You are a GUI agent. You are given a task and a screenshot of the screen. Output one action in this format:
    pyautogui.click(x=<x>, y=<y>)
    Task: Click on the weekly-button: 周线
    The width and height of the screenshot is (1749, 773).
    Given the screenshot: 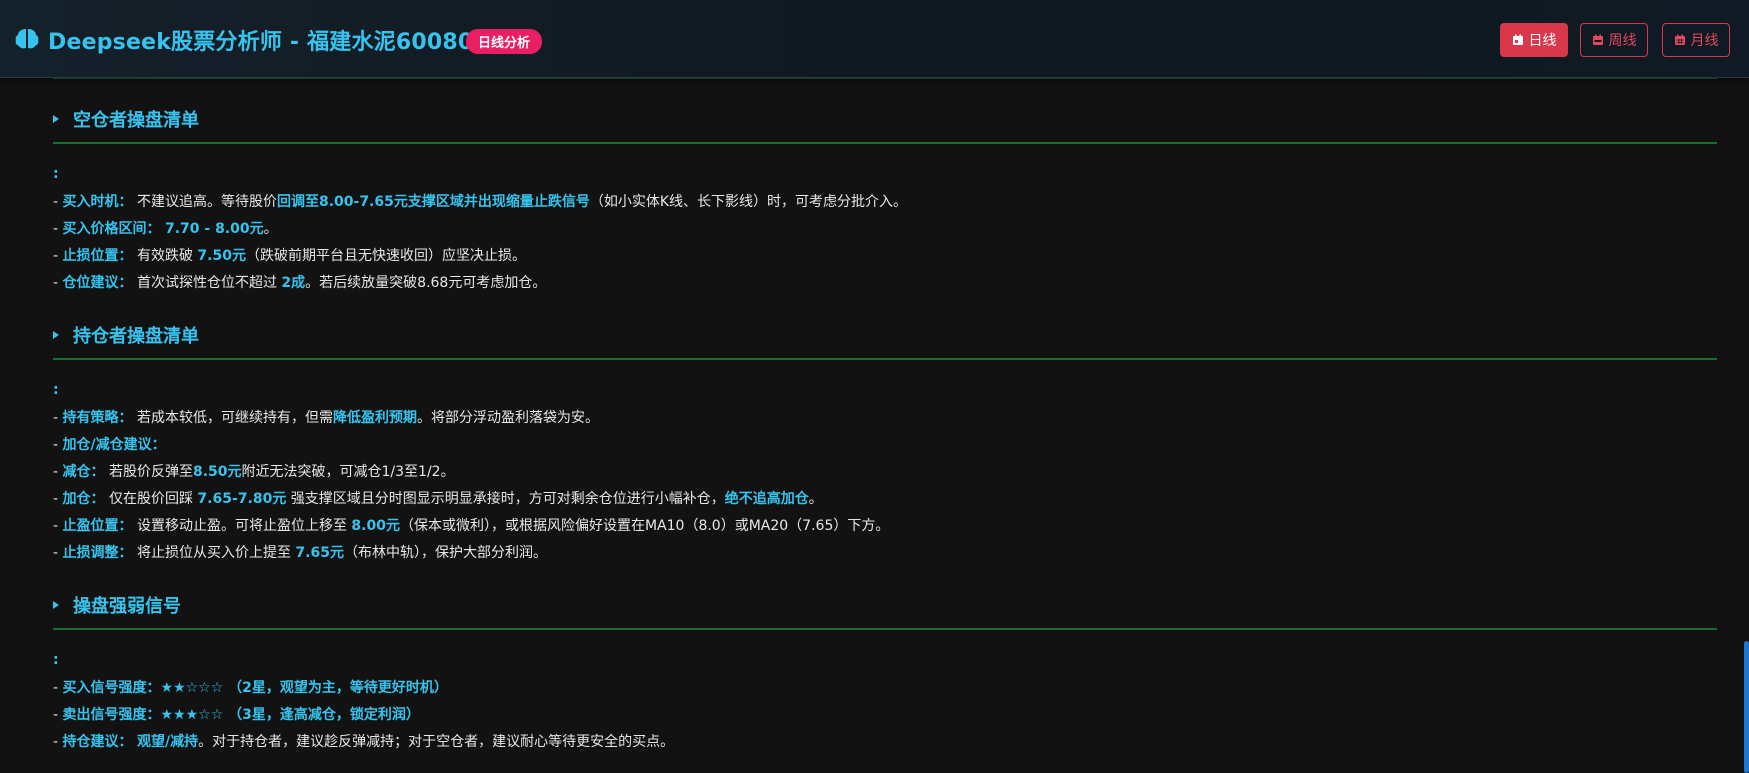 What is the action you would take?
    pyautogui.click(x=1614, y=40)
    